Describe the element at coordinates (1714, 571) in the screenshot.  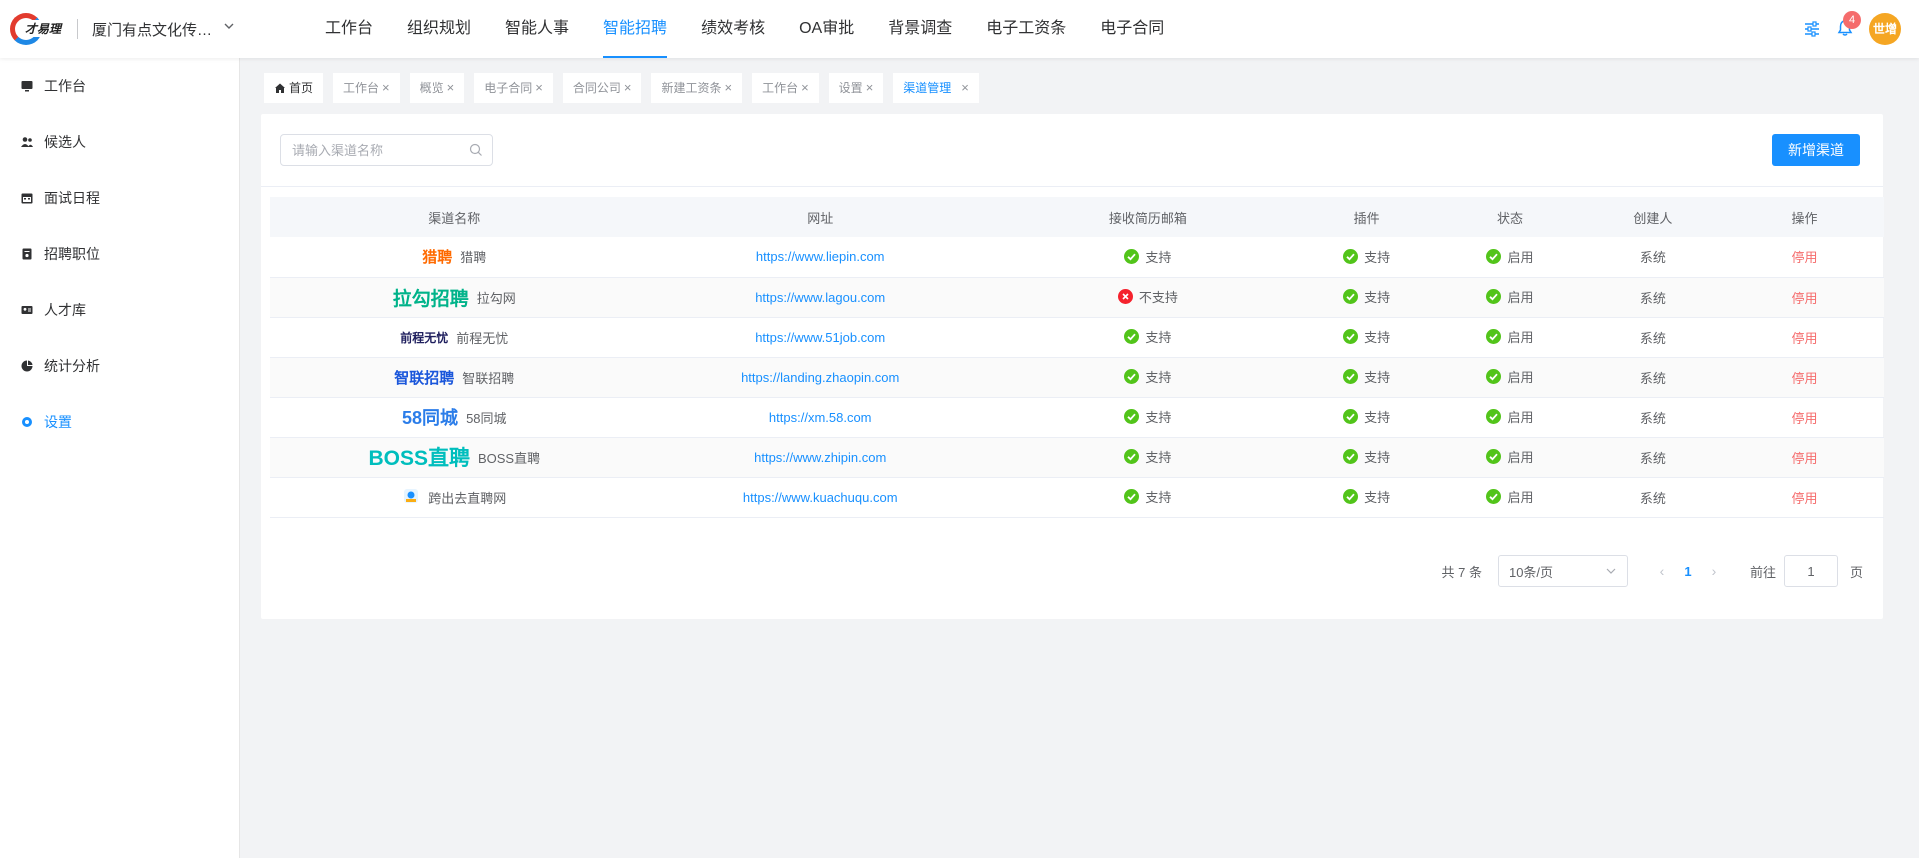
I see `next-page-chevron-icon: ›` at that location.